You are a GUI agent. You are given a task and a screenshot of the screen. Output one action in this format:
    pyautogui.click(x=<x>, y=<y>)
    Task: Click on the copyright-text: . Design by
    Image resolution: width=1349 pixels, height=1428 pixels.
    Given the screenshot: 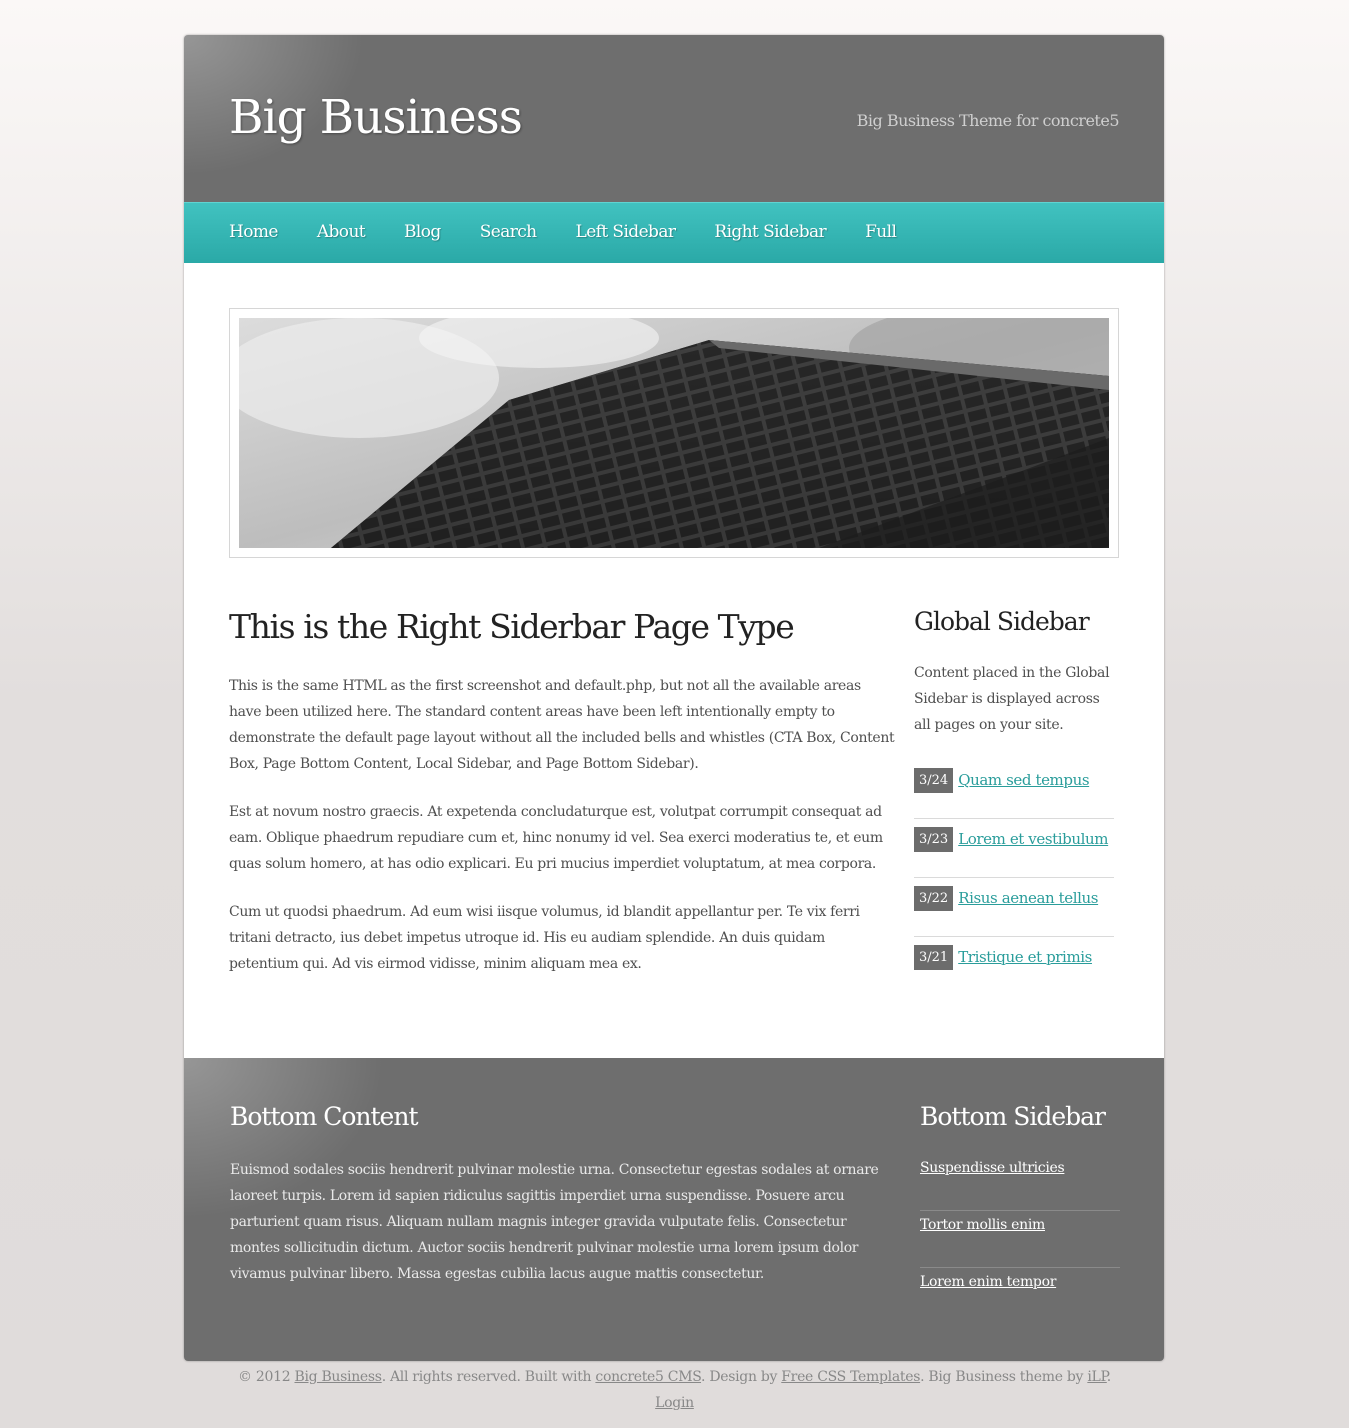 What is the action you would take?
    pyautogui.click(x=741, y=1377)
    